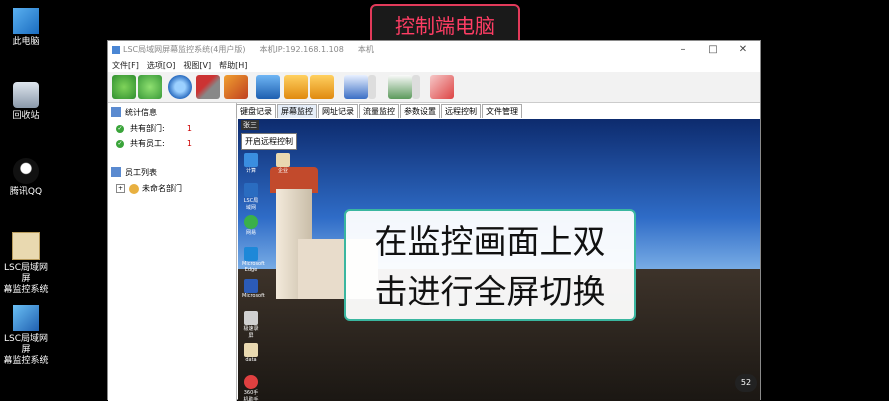 The width and height of the screenshot is (889, 401). What do you see at coordinates (173, 112) in the screenshot?
I see `stats-section: 统计信息` at bounding box center [173, 112].